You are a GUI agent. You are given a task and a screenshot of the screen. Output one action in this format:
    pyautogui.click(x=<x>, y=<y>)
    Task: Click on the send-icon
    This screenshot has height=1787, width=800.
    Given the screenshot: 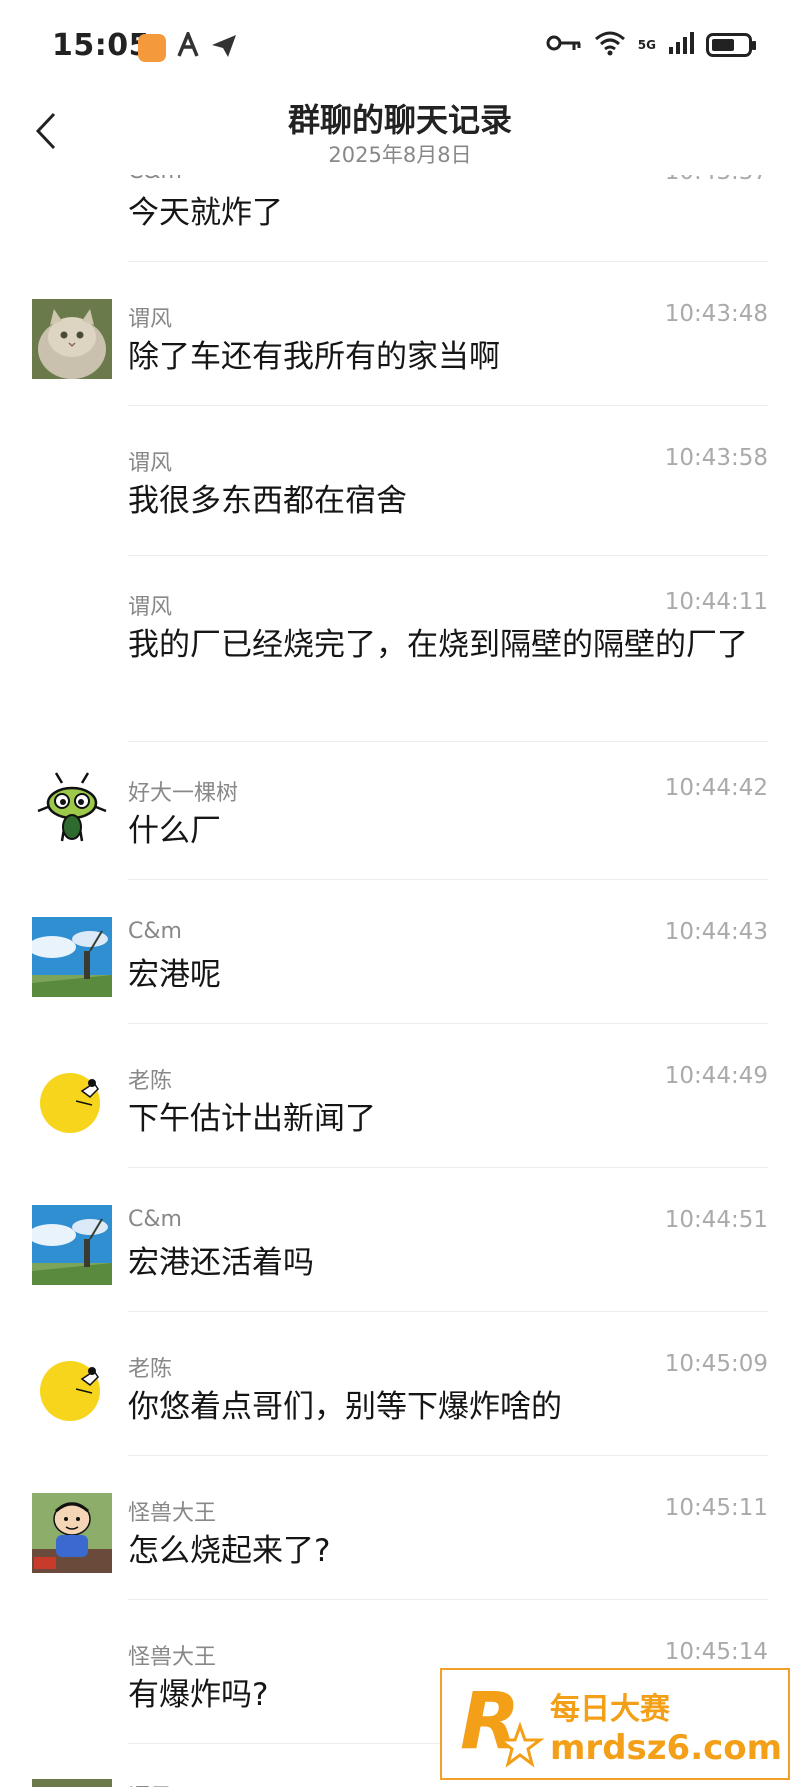 What is the action you would take?
    pyautogui.click(x=224, y=48)
    